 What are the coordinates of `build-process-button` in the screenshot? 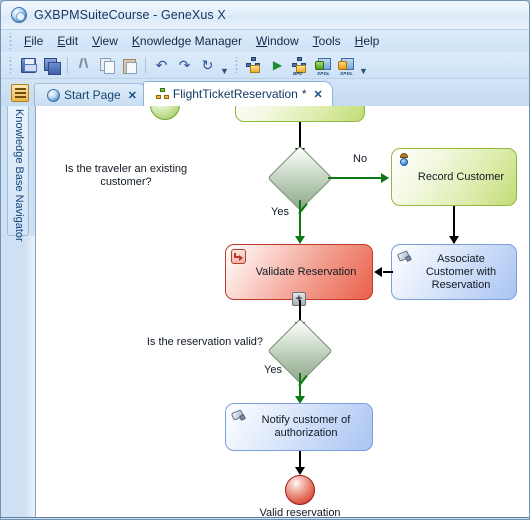 It's located at (254, 65).